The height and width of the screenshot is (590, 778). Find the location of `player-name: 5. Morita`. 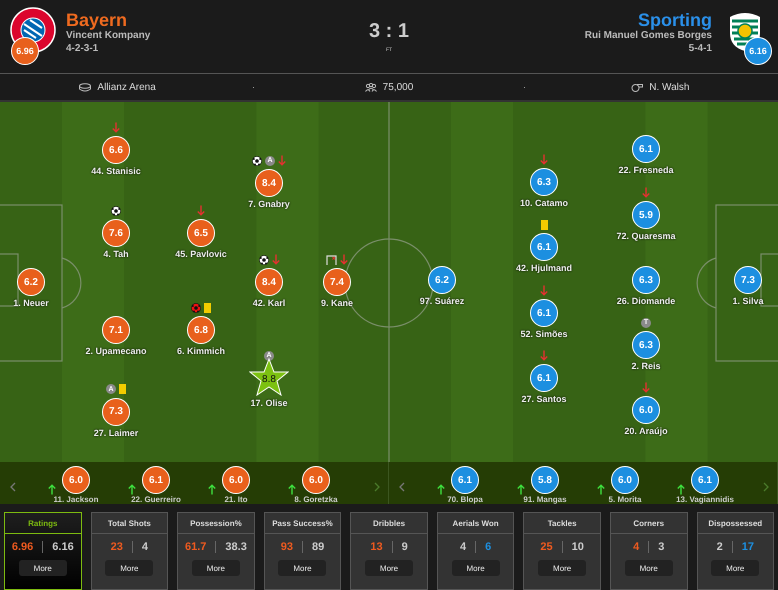

player-name: 5. Morita is located at coordinates (625, 499).